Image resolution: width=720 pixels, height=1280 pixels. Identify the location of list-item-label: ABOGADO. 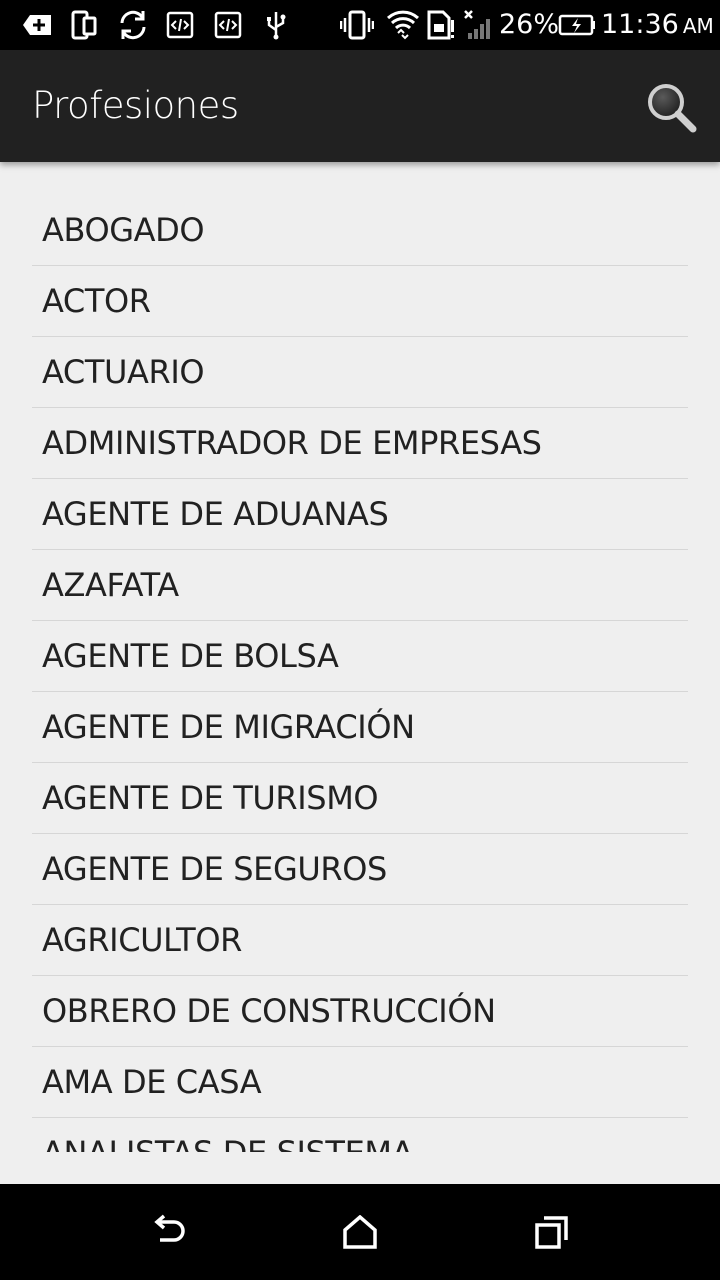
(123, 230).